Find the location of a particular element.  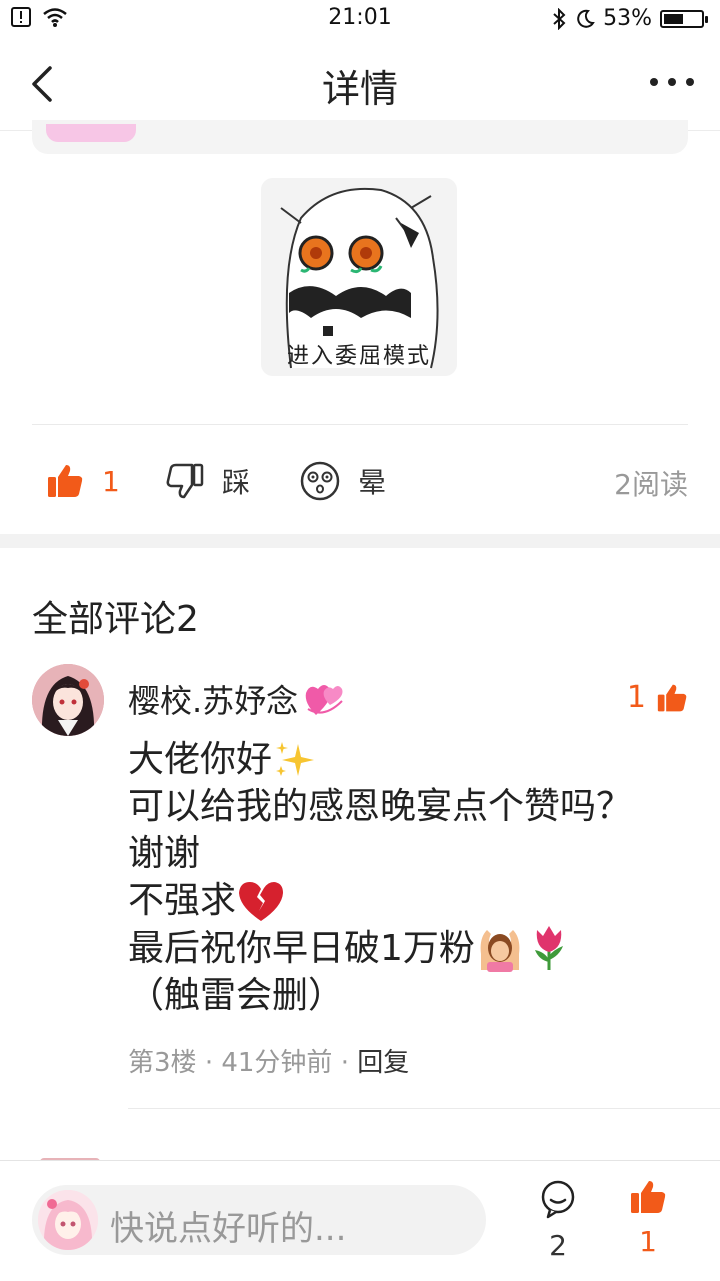

shared-card-remnant is located at coordinates (360, 137).